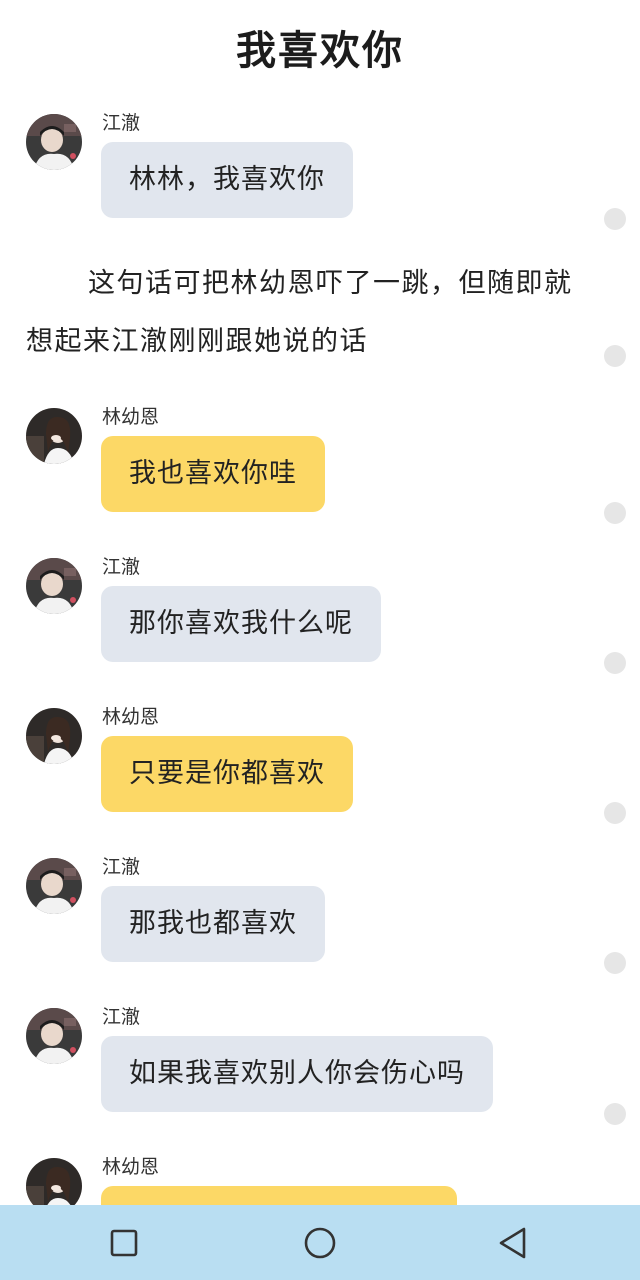  What do you see at coordinates (320, 50) in the screenshot?
I see `page-title: 我喜欢你` at bounding box center [320, 50].